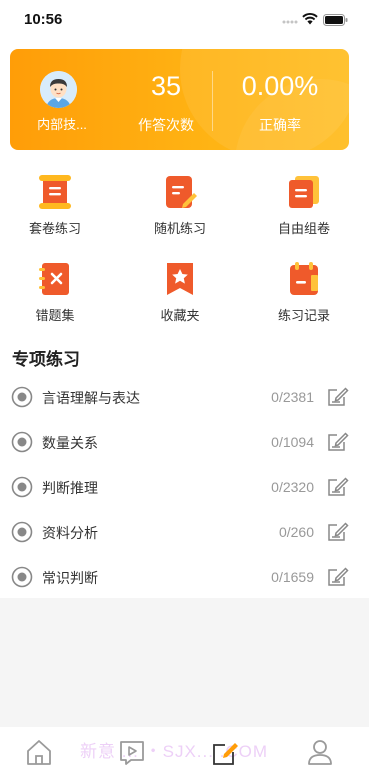 The width and height of the screenshot is (369, 770). Describe the element at coordinates (304, 296) in the screenshot. I see `feature-practice-record: 练习记录` at that location.